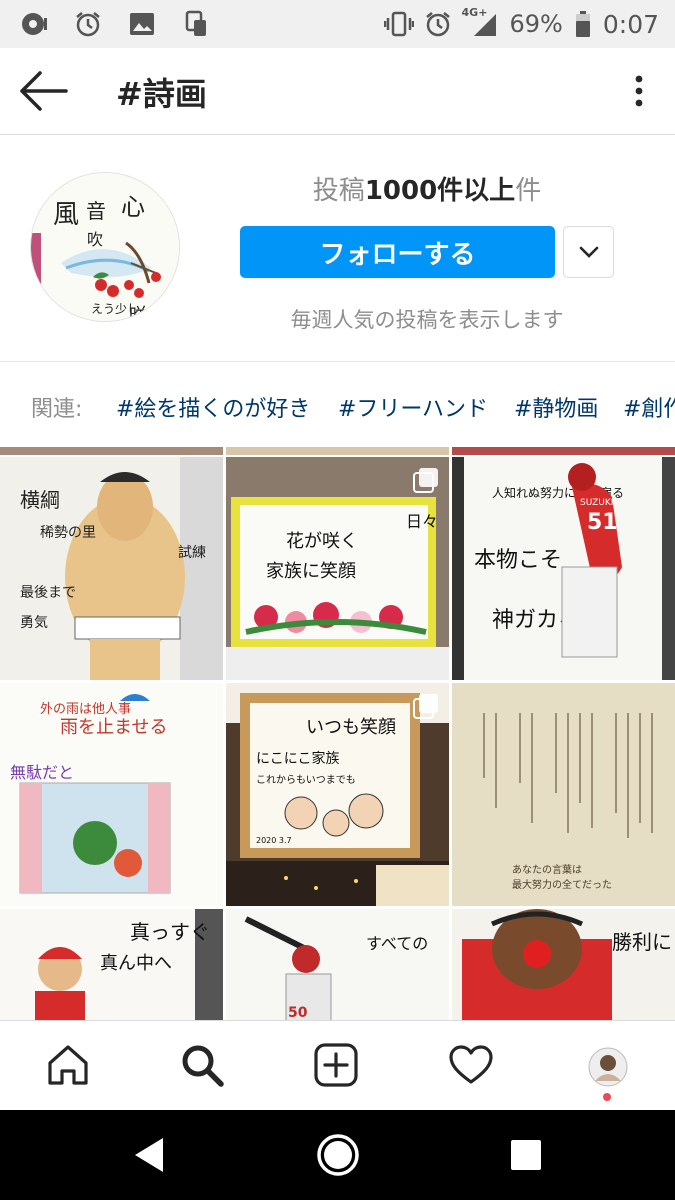 The height and width of the screenshot is (1200, 675). I want to click on nav-profile-button, so click(608, 1067).